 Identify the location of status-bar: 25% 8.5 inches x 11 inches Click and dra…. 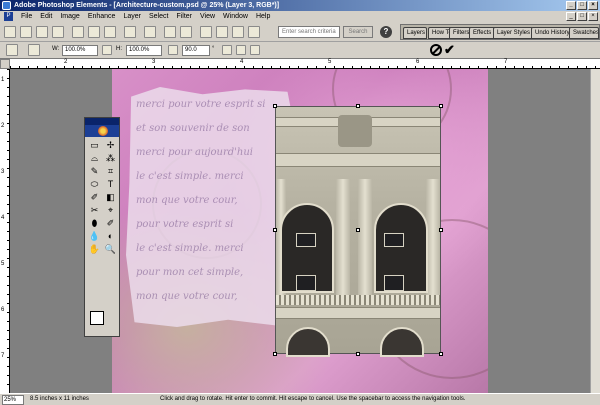
(300, 399).